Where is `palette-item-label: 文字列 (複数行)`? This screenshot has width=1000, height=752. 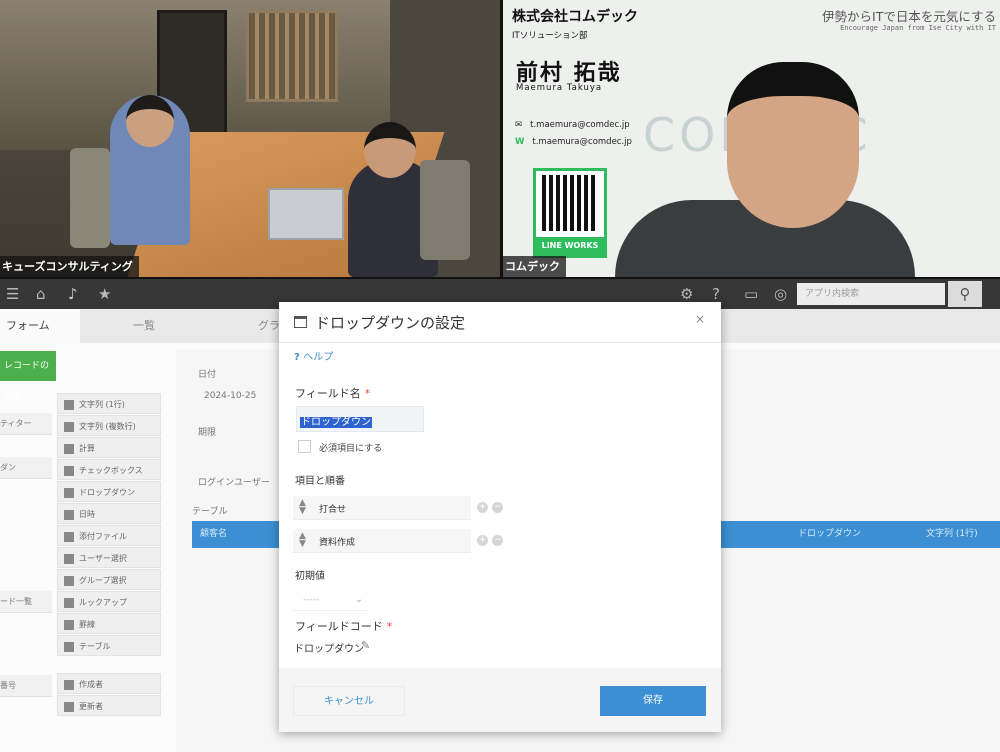 palette-item-label: 文字列 (複数行) is located at coordinates (107, 426).